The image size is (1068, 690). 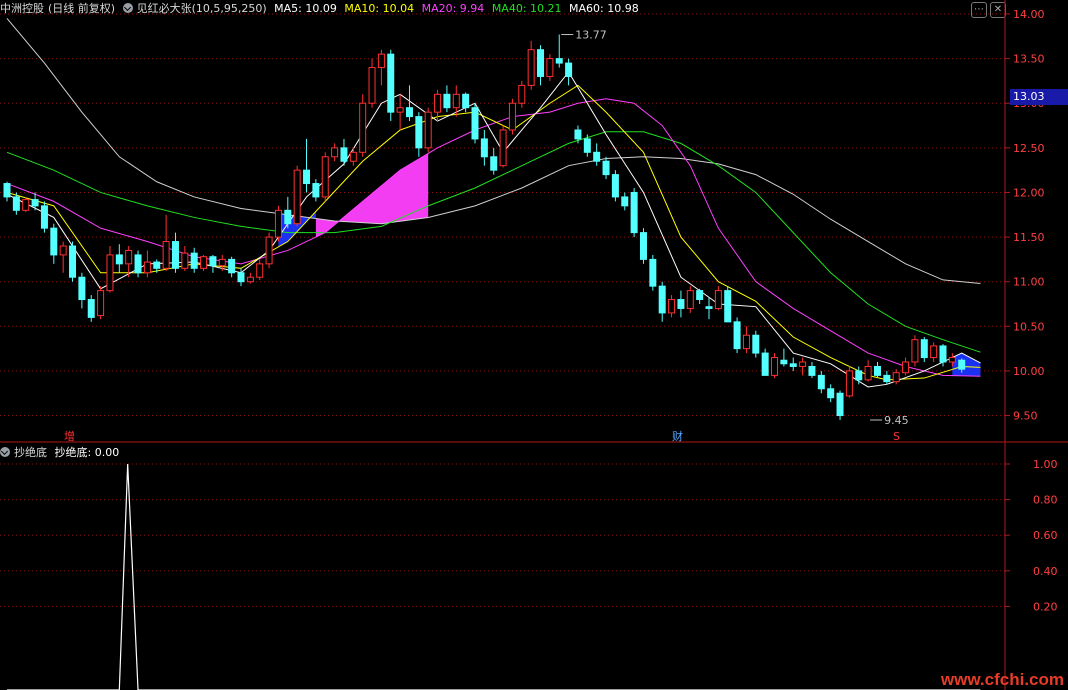 I want to click on price-tick-label: 12.00, so click(x=1029, y=192).